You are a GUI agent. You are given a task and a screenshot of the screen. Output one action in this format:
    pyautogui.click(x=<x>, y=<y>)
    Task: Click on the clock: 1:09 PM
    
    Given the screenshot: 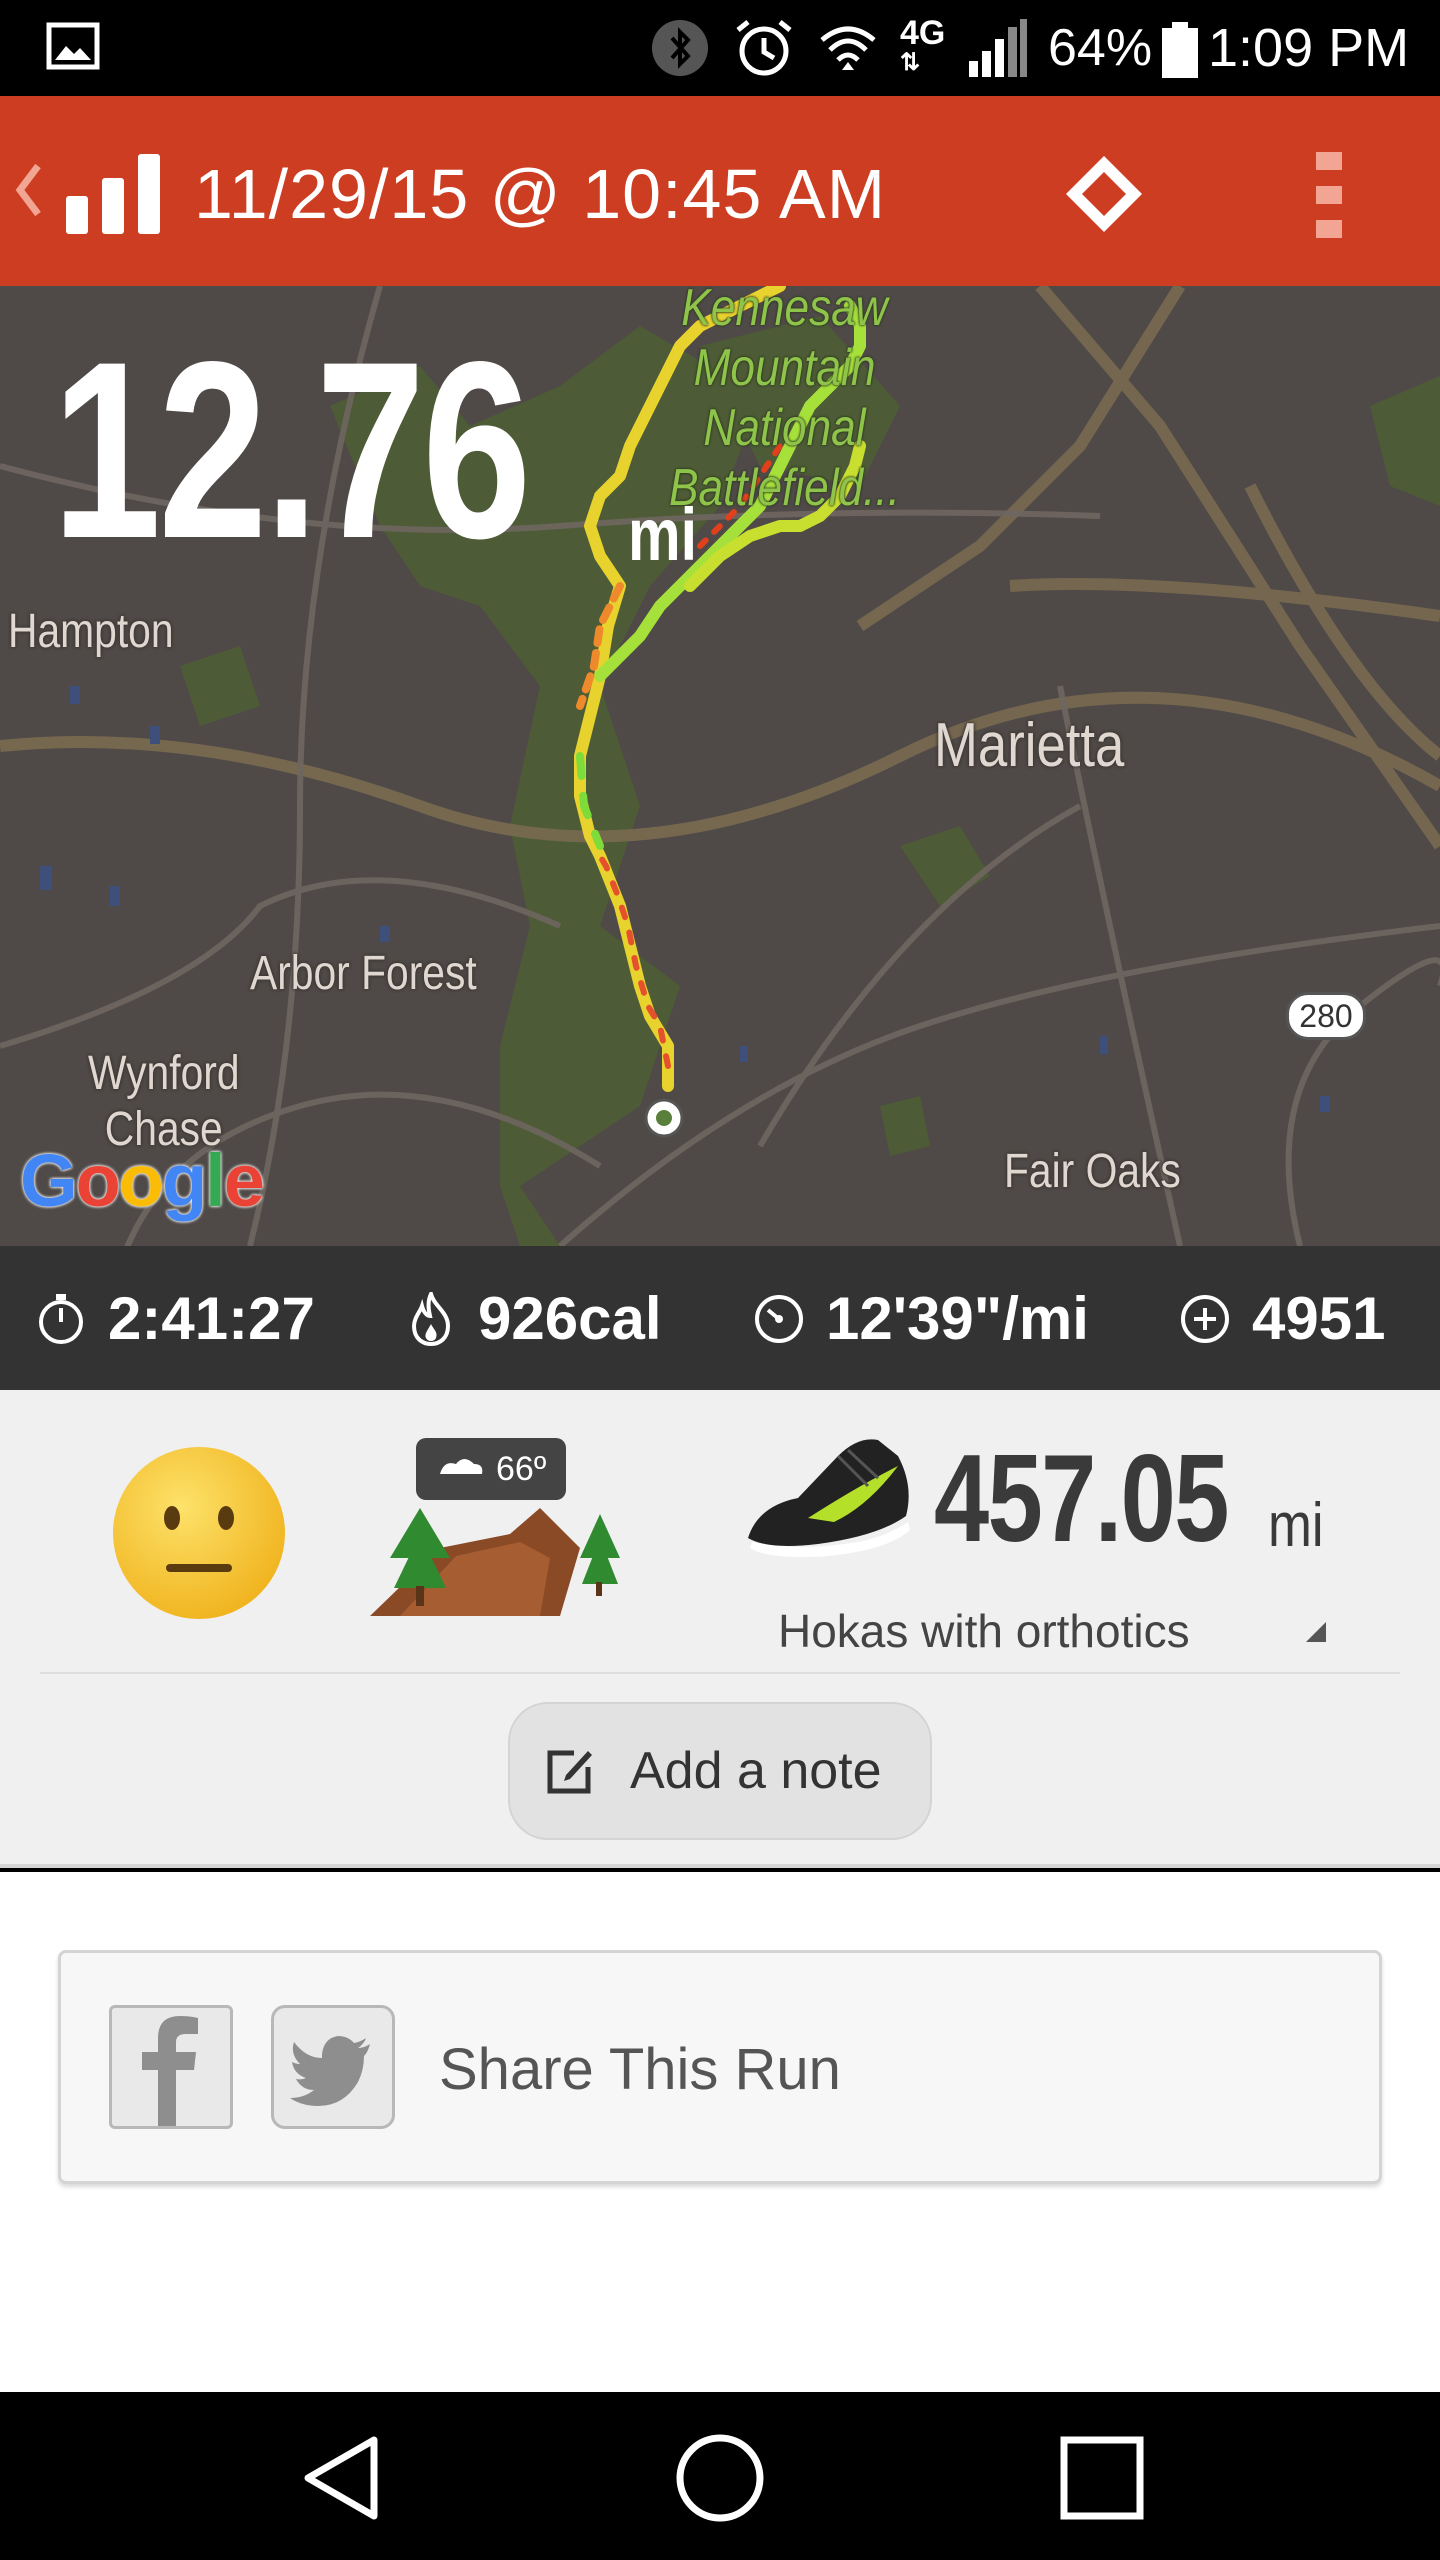 What is the action you would take?
    pyautogui.click(x=1309, y=48)
    